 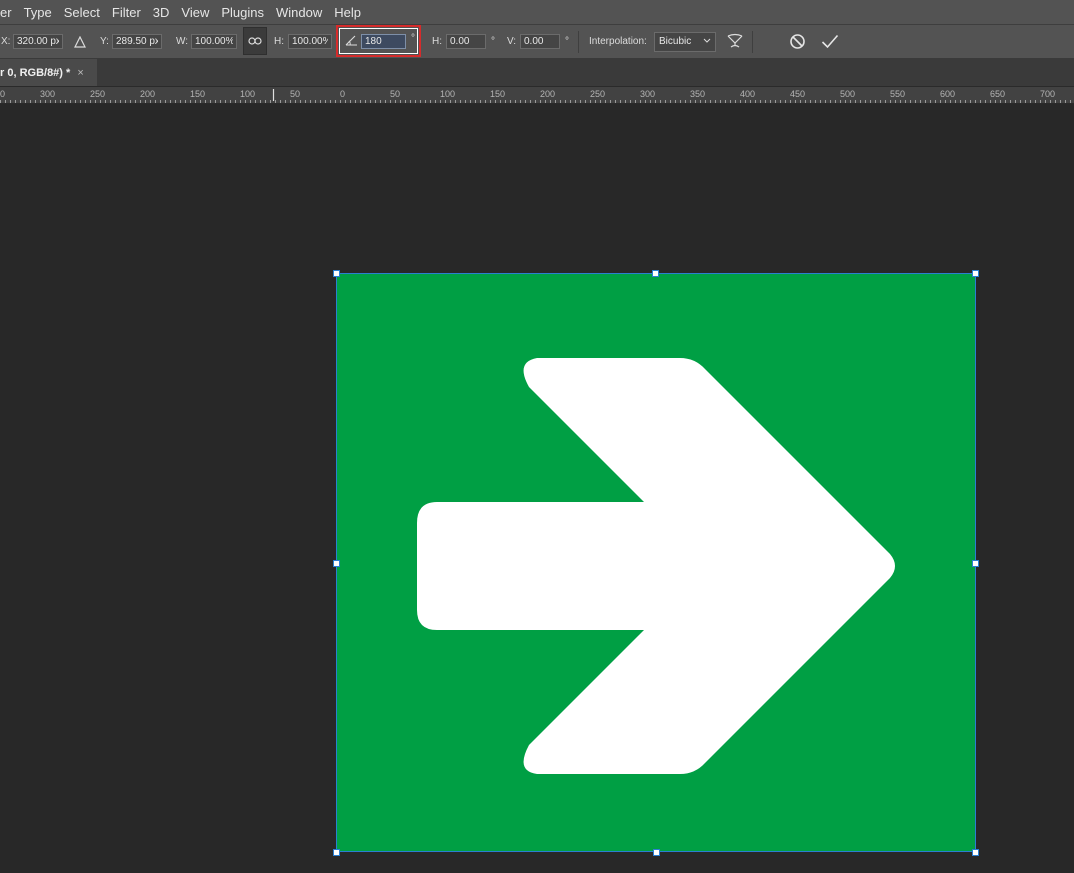 I want to click on width-input, so click(x=214, y=41).